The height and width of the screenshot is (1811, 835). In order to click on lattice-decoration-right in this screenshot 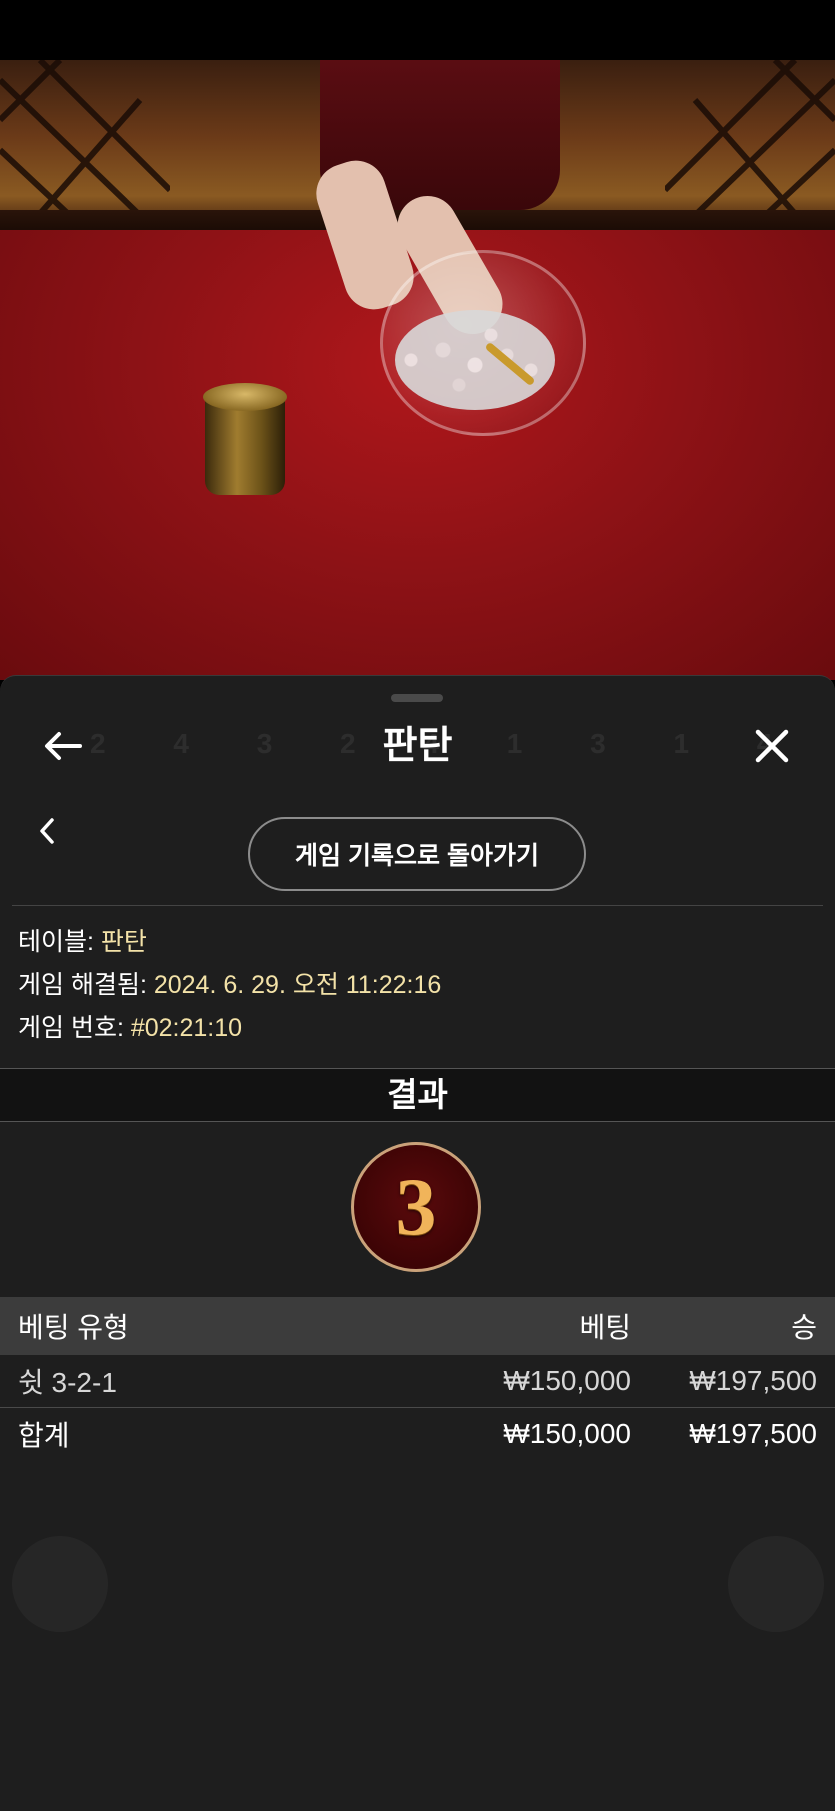, I will do `click(750, 142)`.